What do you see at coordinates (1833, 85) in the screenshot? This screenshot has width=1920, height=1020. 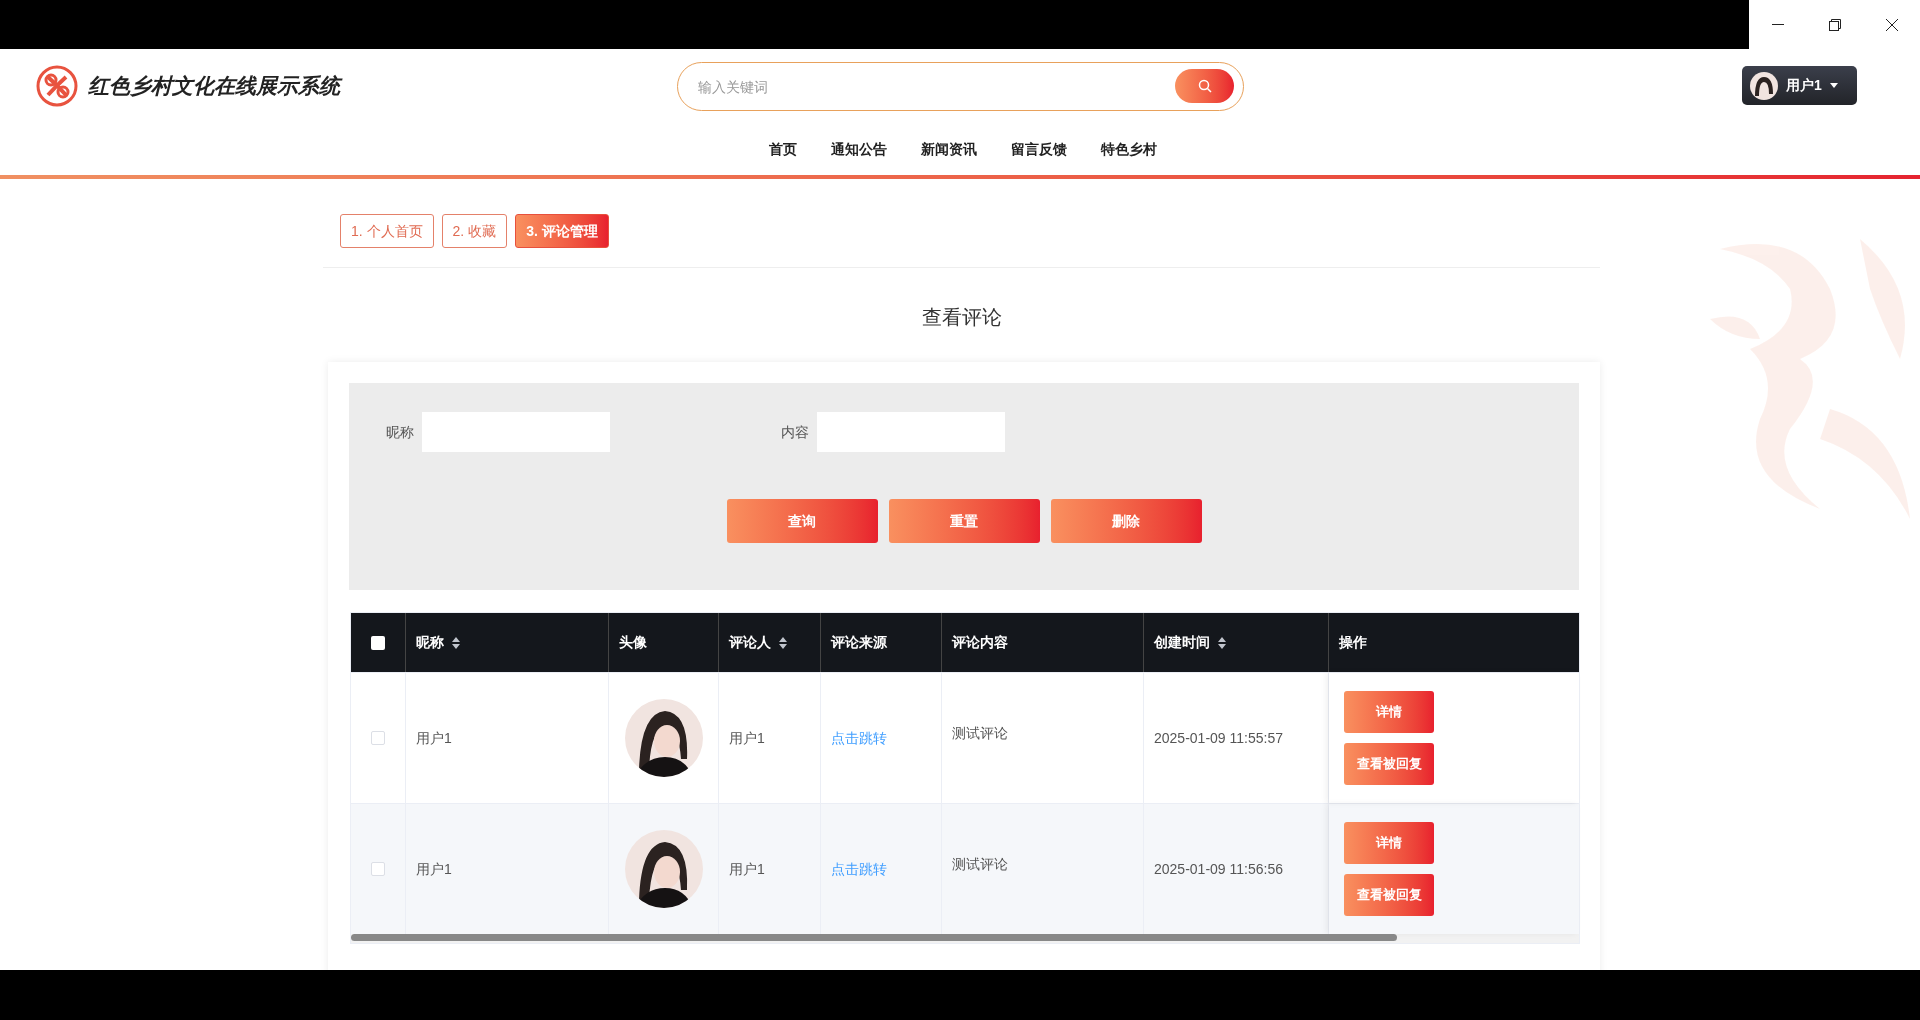 I see `caret-icon` at bounding box center [1833, 85].